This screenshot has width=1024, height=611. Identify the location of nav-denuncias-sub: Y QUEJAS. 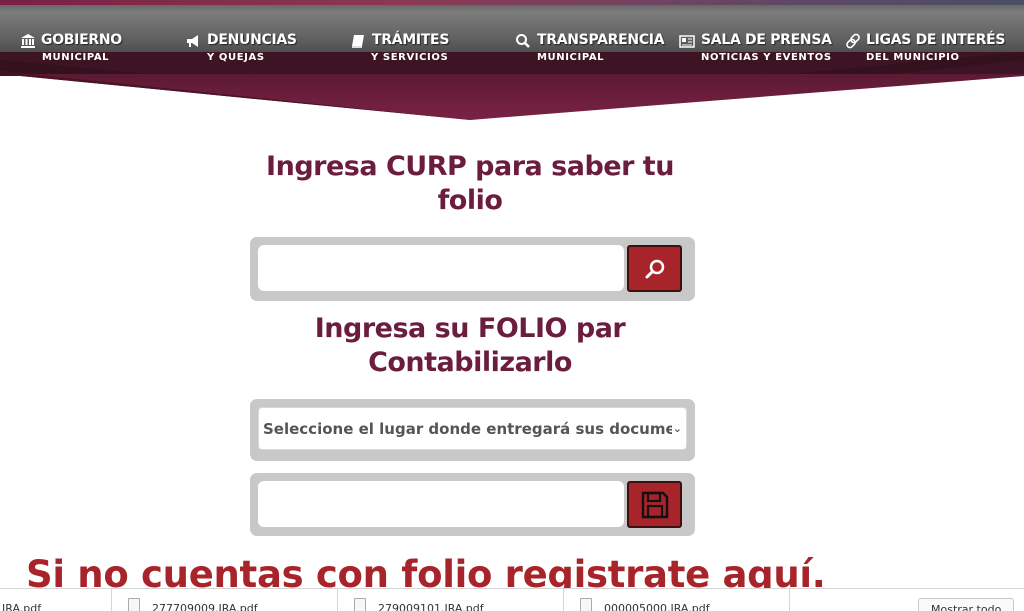
(236, 57).